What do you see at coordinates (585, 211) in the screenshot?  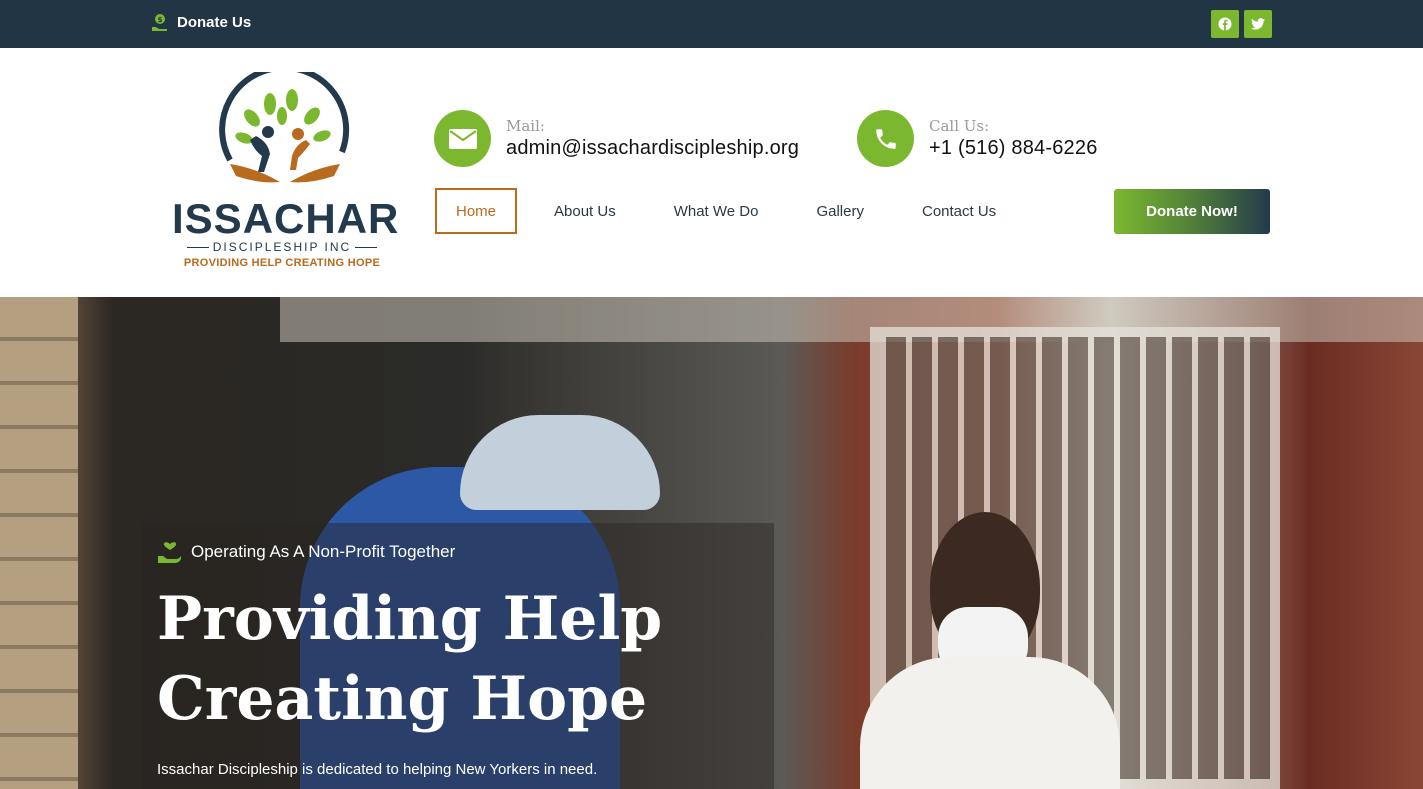 I see `nav-item-about-us: About Us` at bounding box center [585, 211].